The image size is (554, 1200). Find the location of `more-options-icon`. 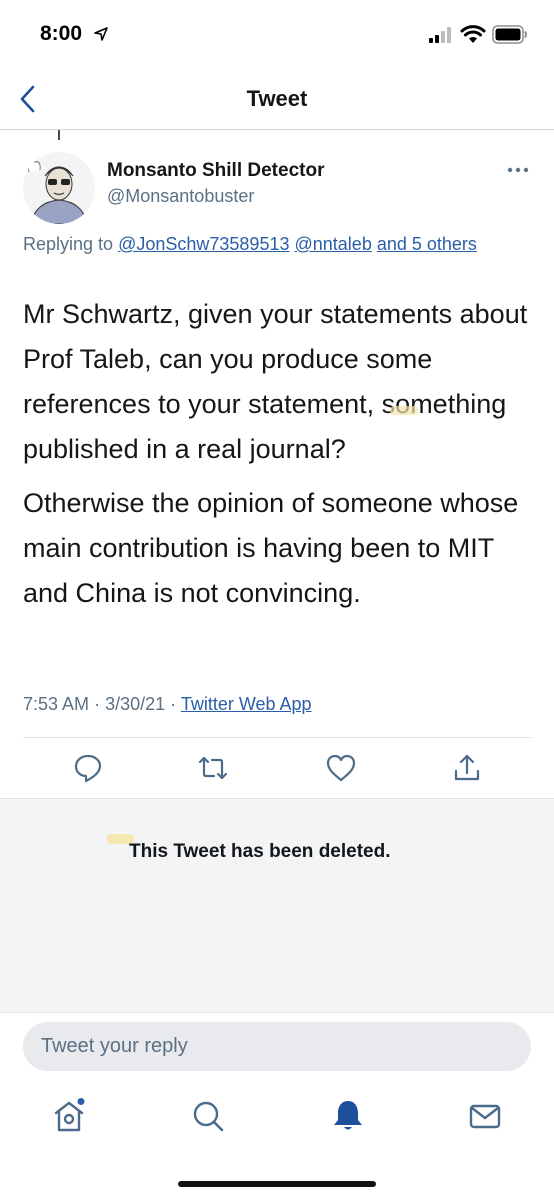

more-options-icon is located at coordinates (518, 170).